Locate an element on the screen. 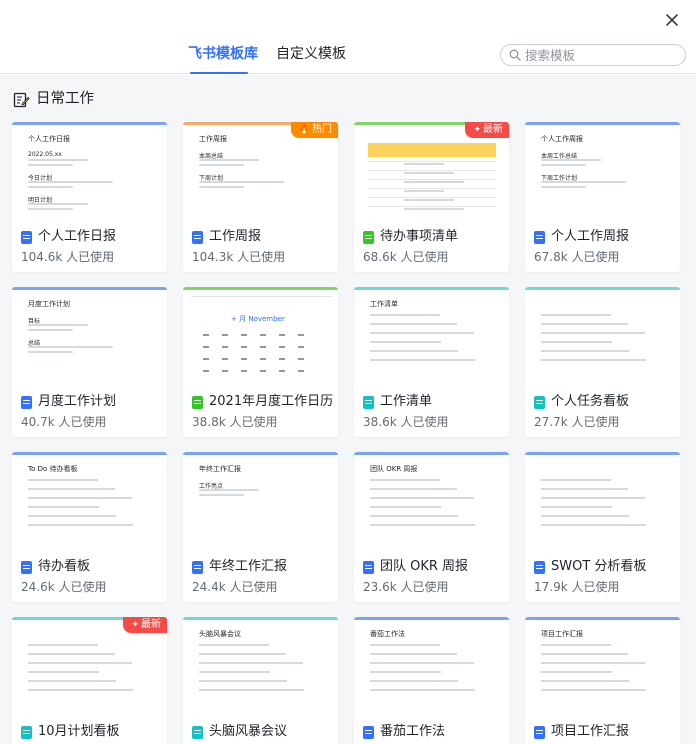 This screenshot has width=696, height=744. template-name-row: 个人工作周报 is located at coordinates (581, 237).